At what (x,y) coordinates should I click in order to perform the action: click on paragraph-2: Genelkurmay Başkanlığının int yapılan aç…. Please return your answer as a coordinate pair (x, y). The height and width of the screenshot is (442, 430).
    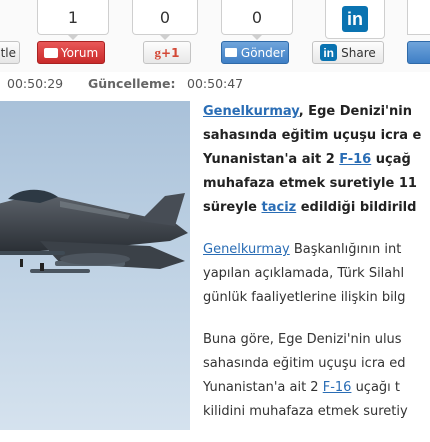
    Looking at the image, I should click on (304, 273).